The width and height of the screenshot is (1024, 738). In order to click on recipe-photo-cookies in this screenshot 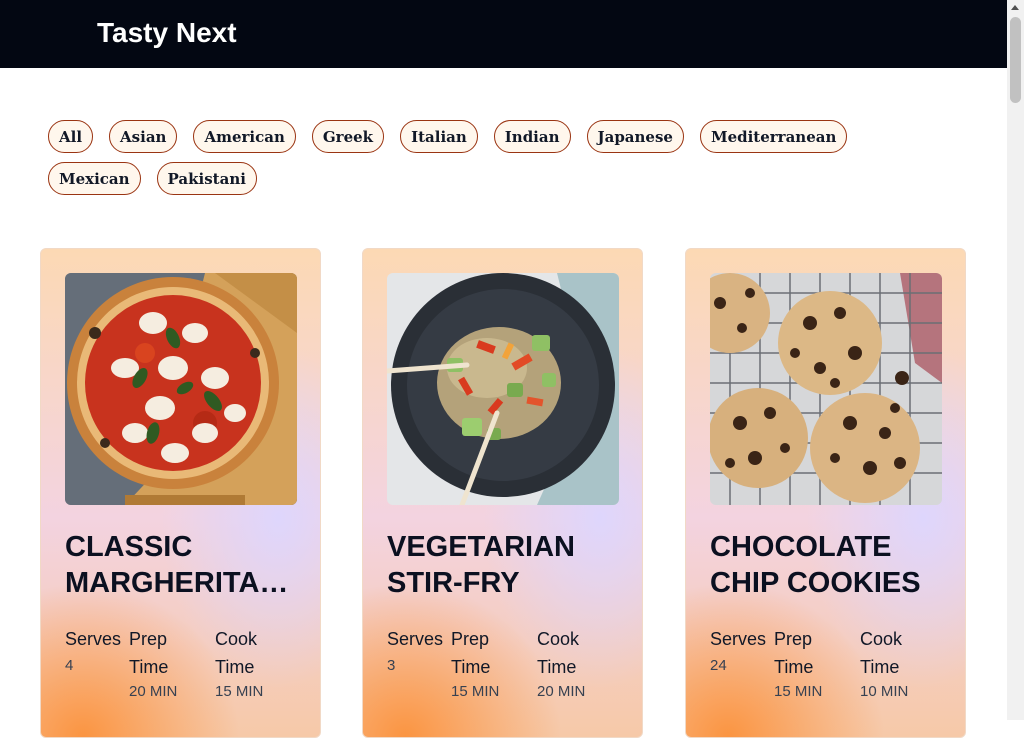, I will do `click(826, 389)`.